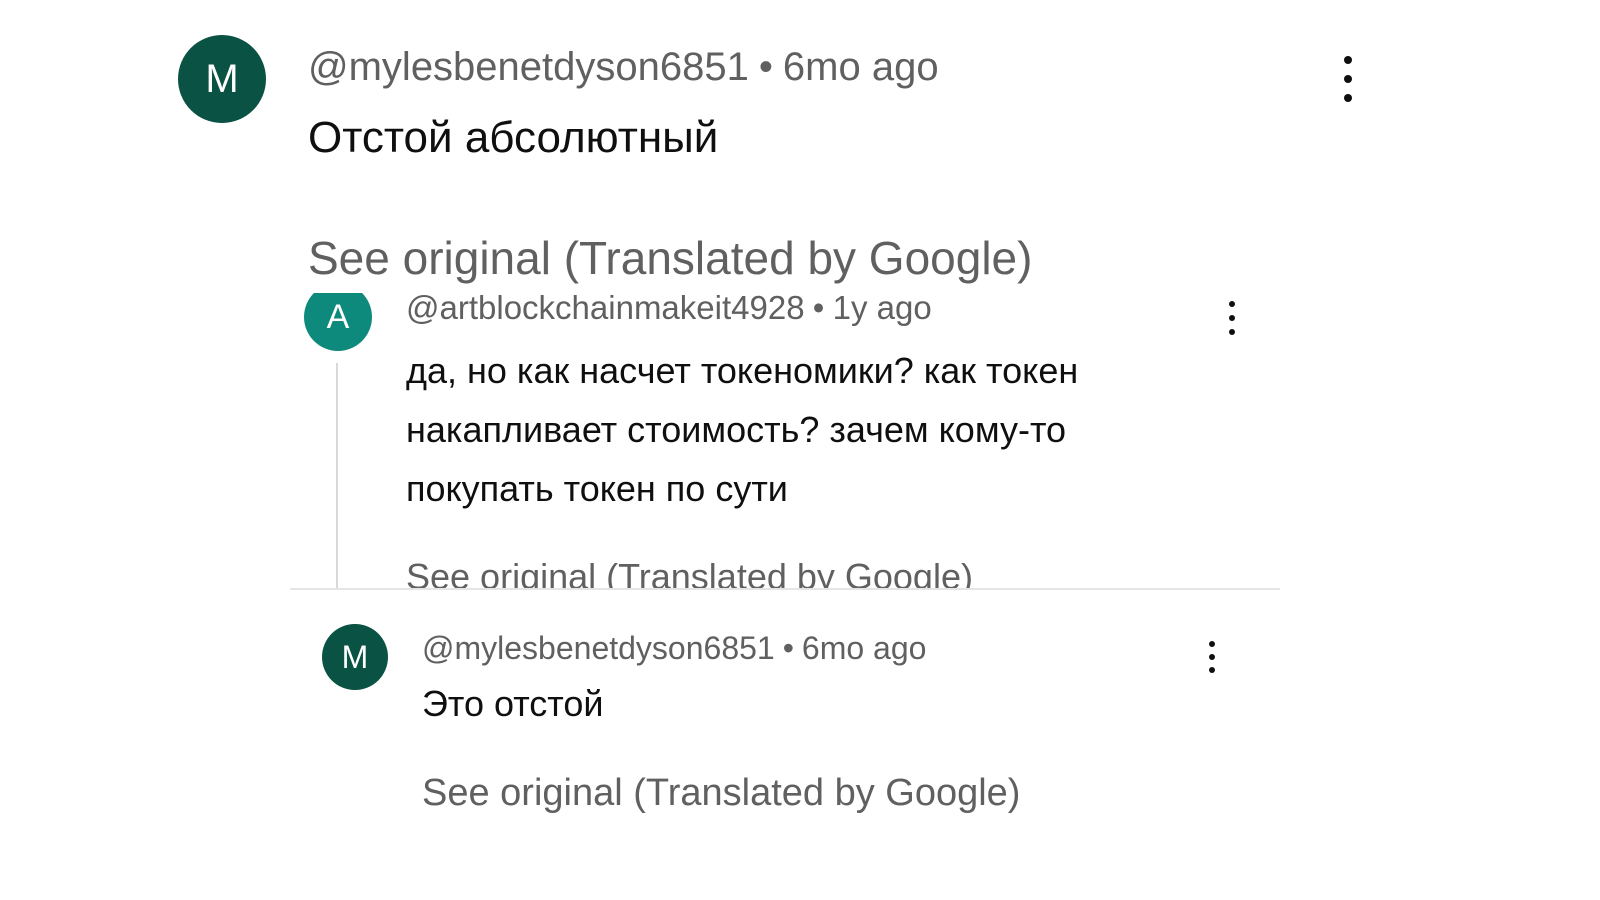 The height and width of the screenshot is (900, 1600). What do you see at coordinates (785, 589) in the screenshot?
I see `divider` at bounding box center [785, 589].